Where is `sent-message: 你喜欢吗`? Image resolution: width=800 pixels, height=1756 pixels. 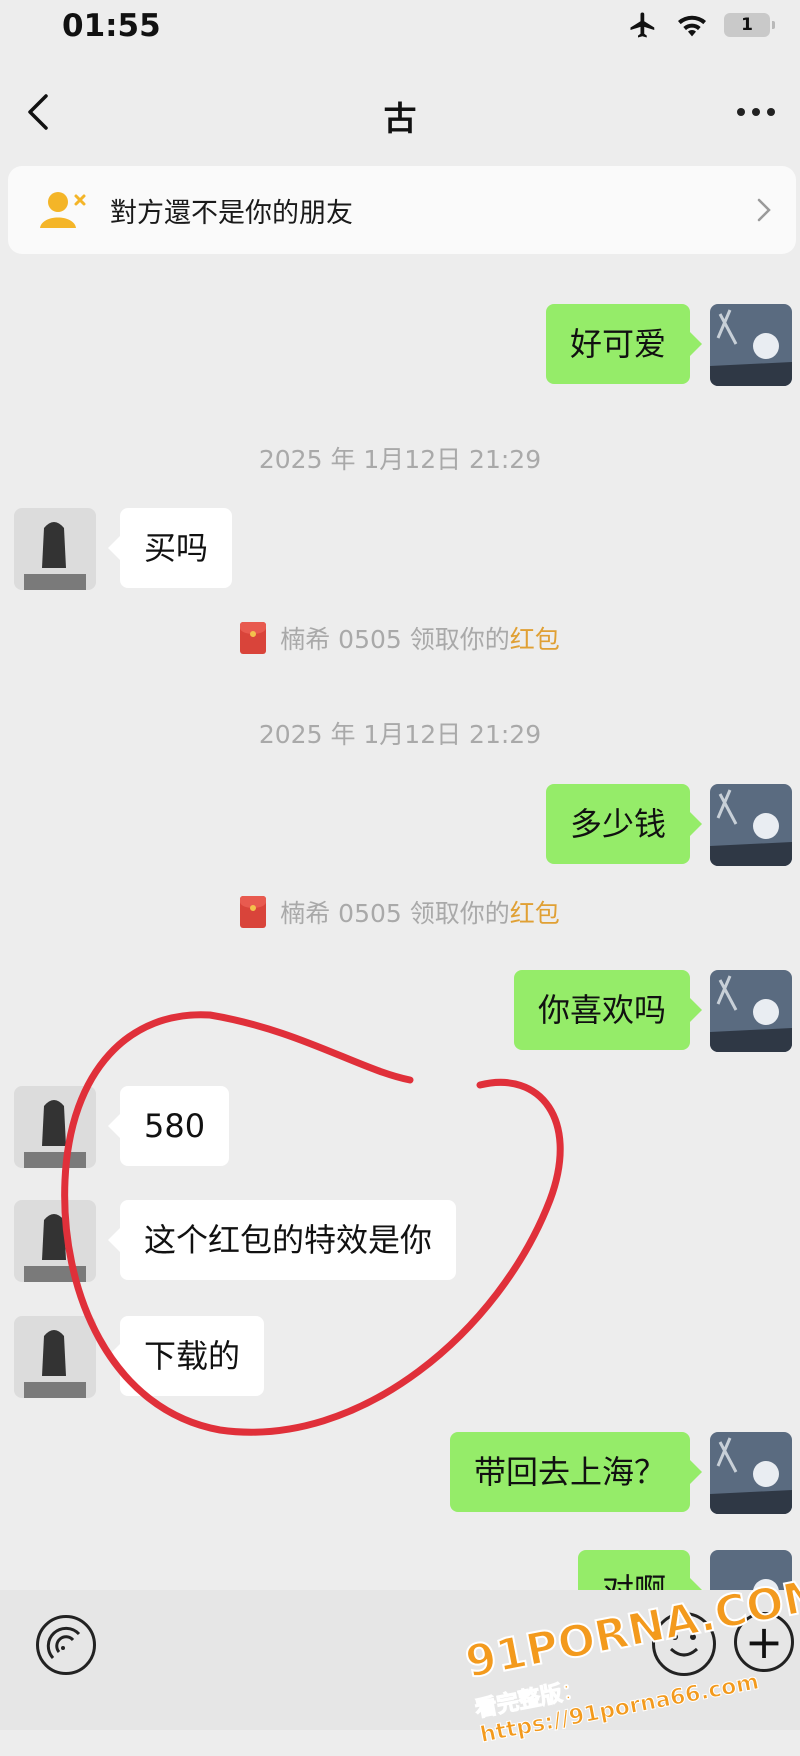 sent-message: 你喜欢吗 is located at coordinates (608, 1010).